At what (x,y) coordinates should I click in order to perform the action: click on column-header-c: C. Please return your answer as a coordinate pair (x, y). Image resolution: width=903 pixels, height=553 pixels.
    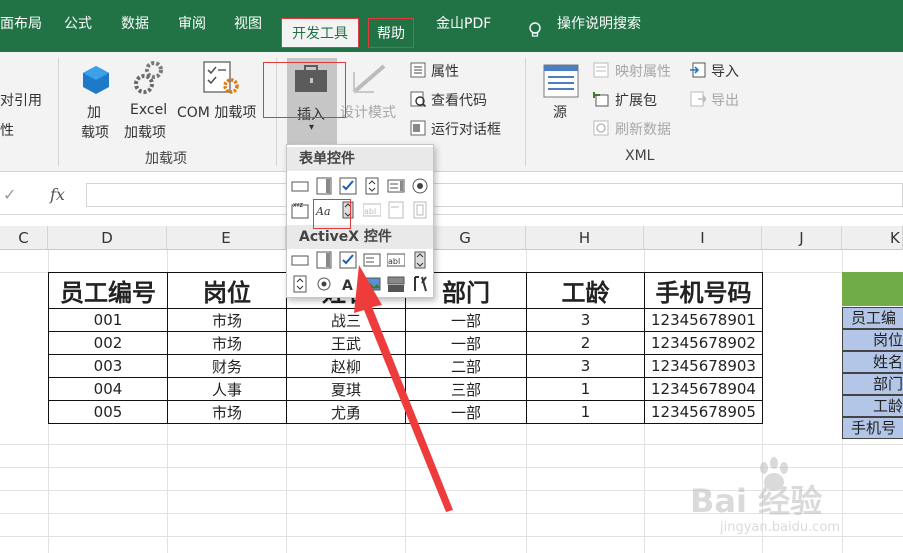
    Looking at the image, I should click on (24, 238).